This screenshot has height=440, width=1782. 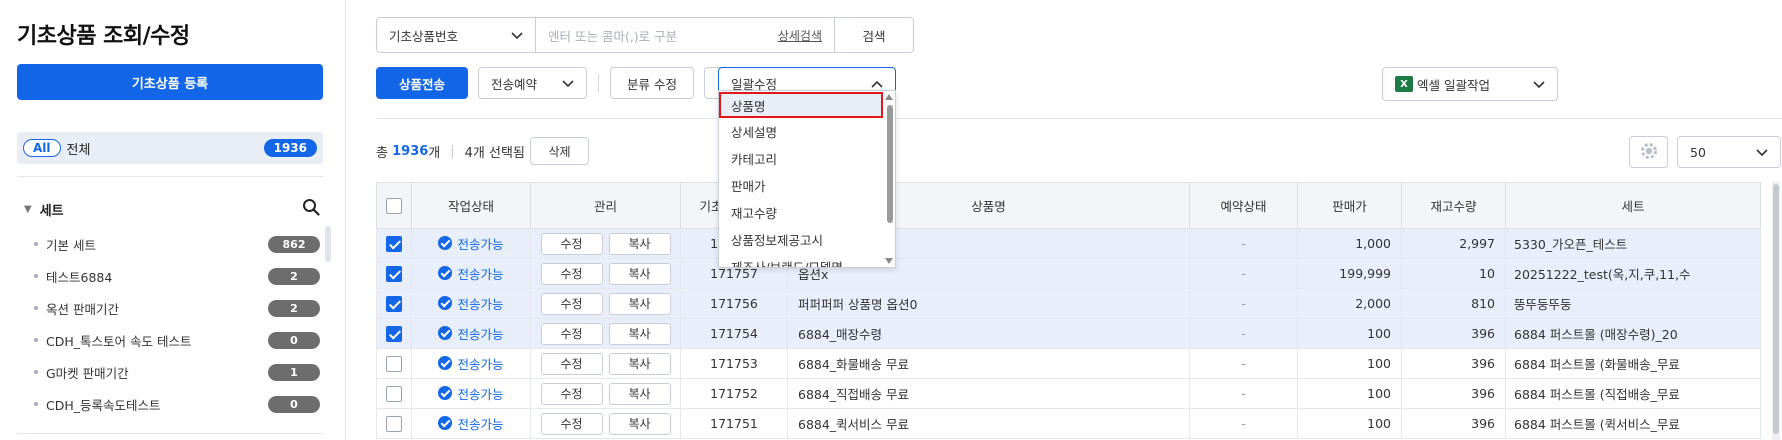 I want to click on select-all-cell, so click(x=394, y=205).